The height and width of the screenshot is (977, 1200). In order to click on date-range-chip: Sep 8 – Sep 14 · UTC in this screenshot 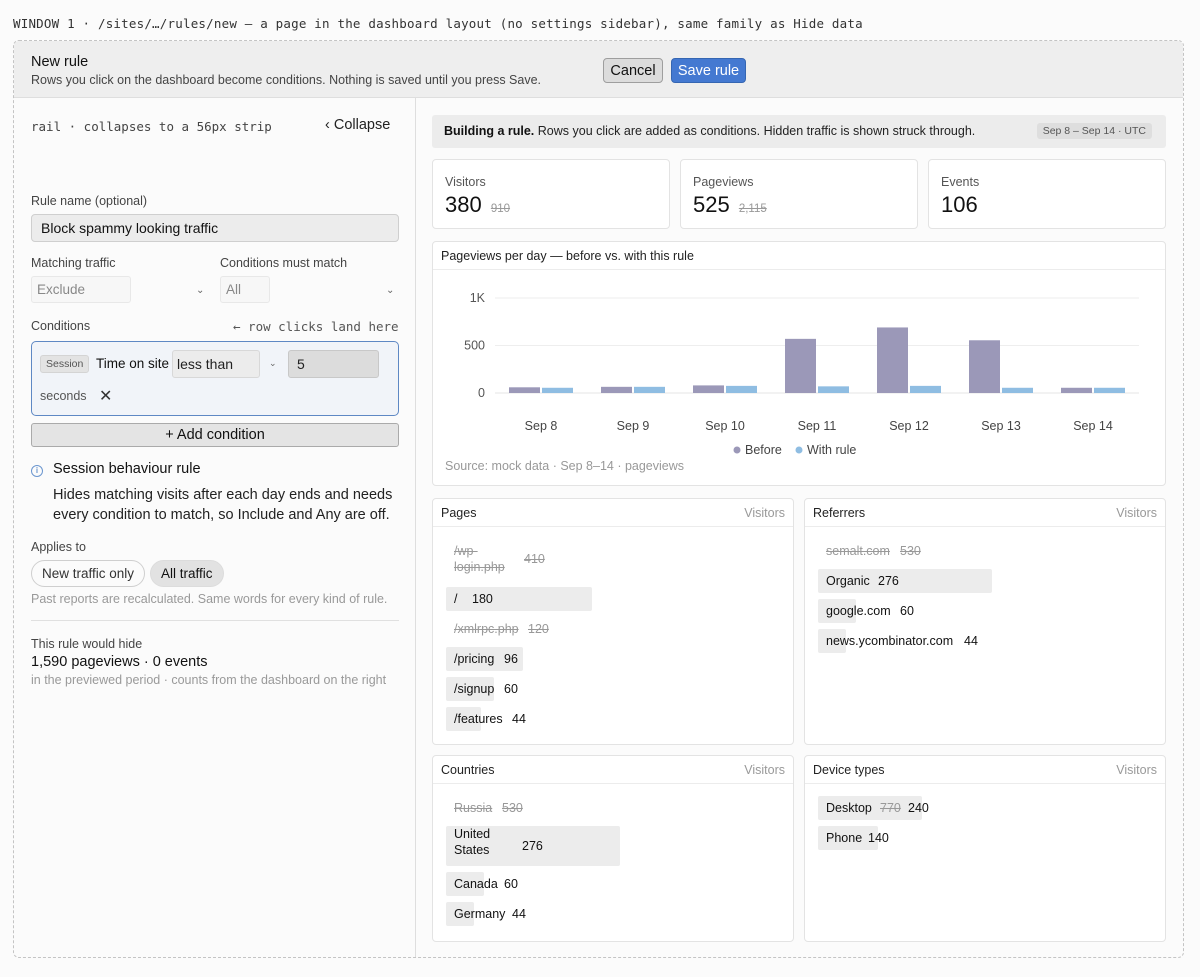, I will do `click(1094, 131)`.